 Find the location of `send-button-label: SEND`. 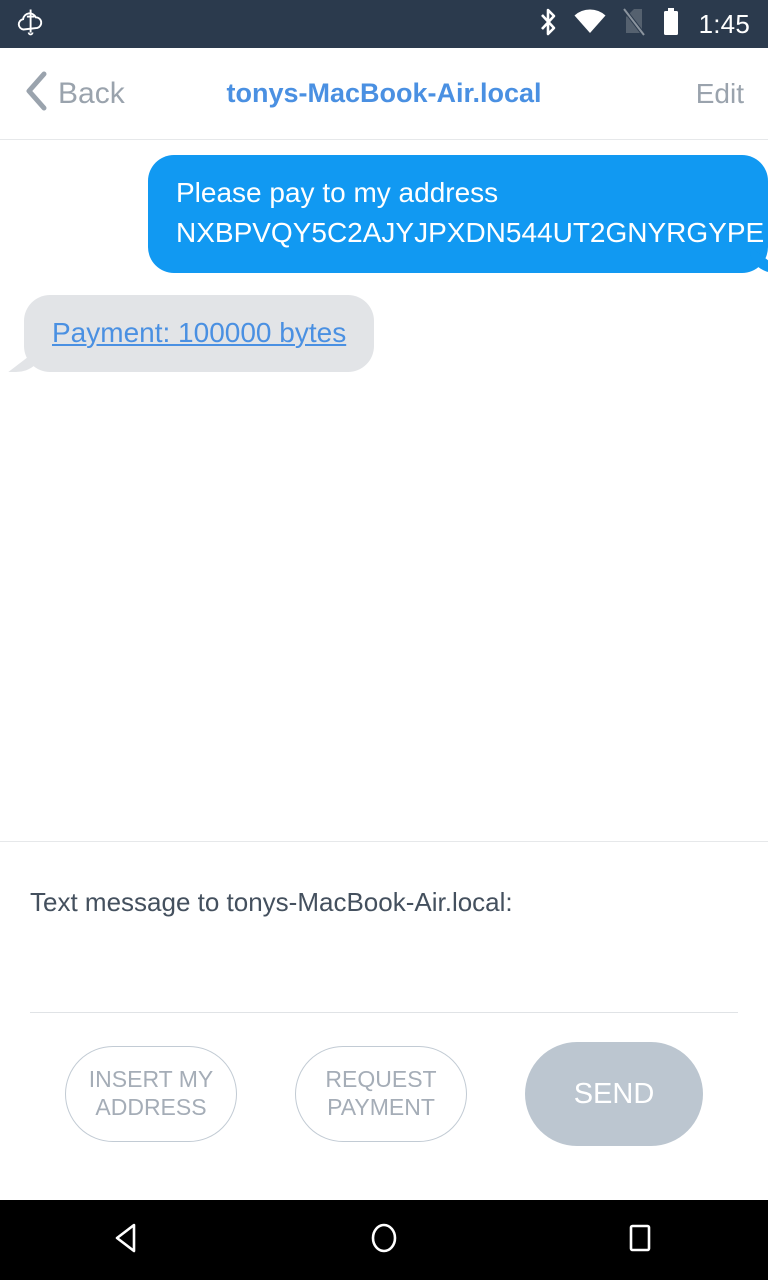

send-button-label: SEND is located at coordinates (614, 1093).